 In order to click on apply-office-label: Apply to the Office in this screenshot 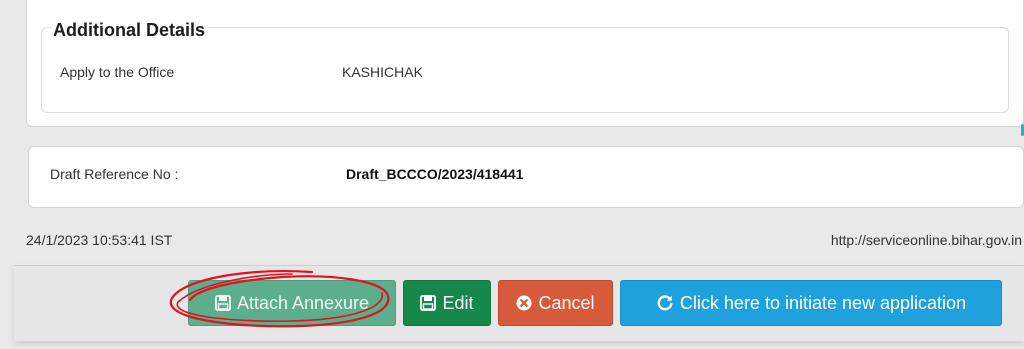, I will do `click(117, 72)`.